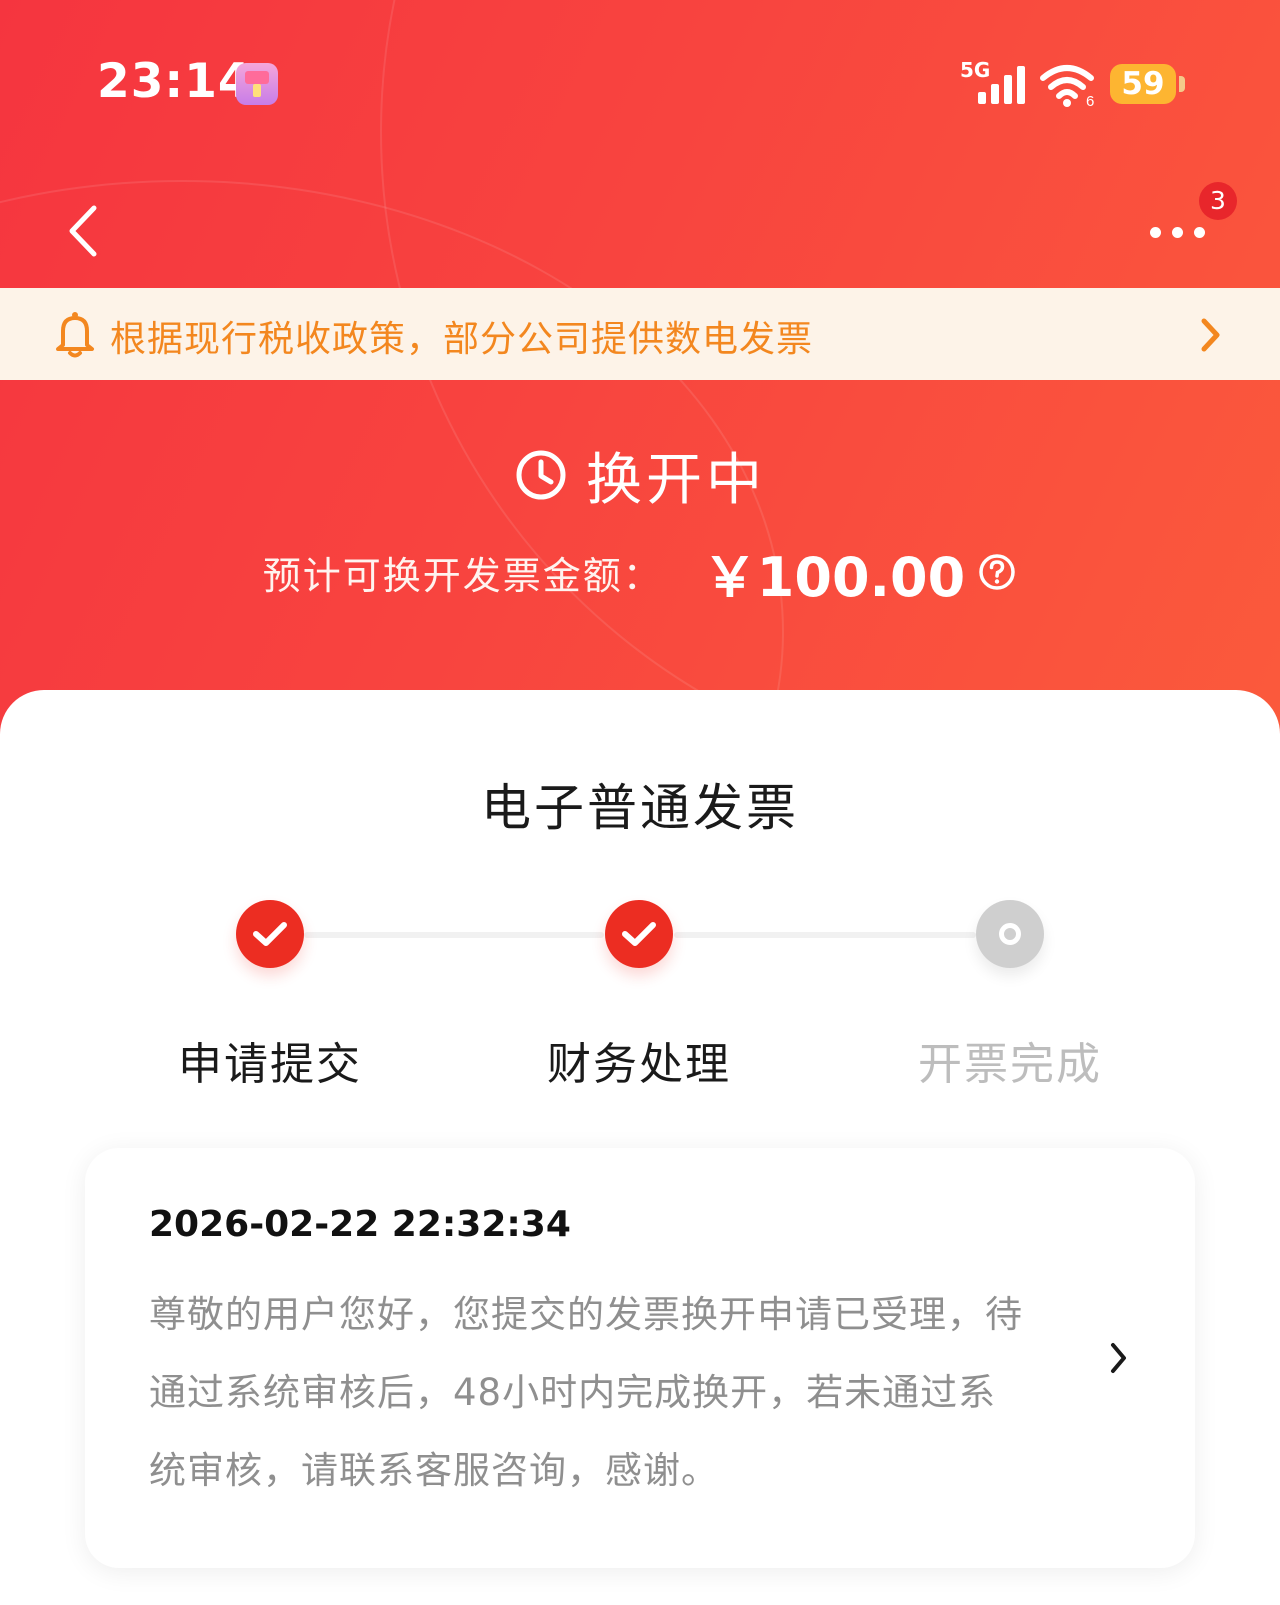 The image size is (1280, 1605). Describe the element at coordinates (997, 572) in the screenshot. I see `help-icon` at that location.